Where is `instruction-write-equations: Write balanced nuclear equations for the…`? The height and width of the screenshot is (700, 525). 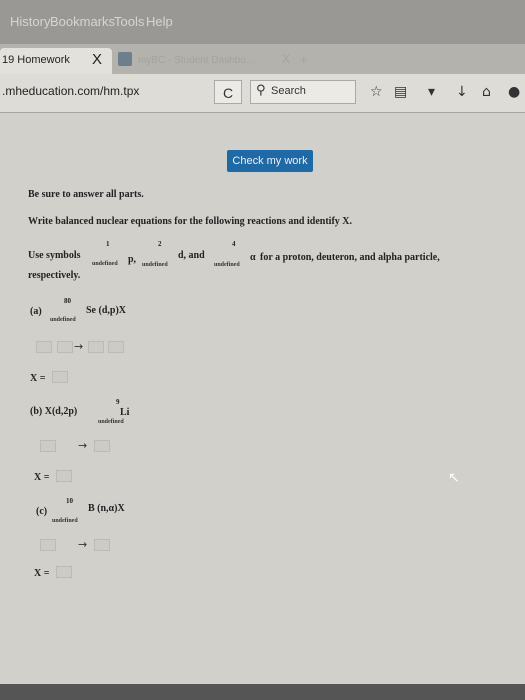
instruction-write-equations: Write balanced nuclear equations for the… is located at coordinates (190, 221).